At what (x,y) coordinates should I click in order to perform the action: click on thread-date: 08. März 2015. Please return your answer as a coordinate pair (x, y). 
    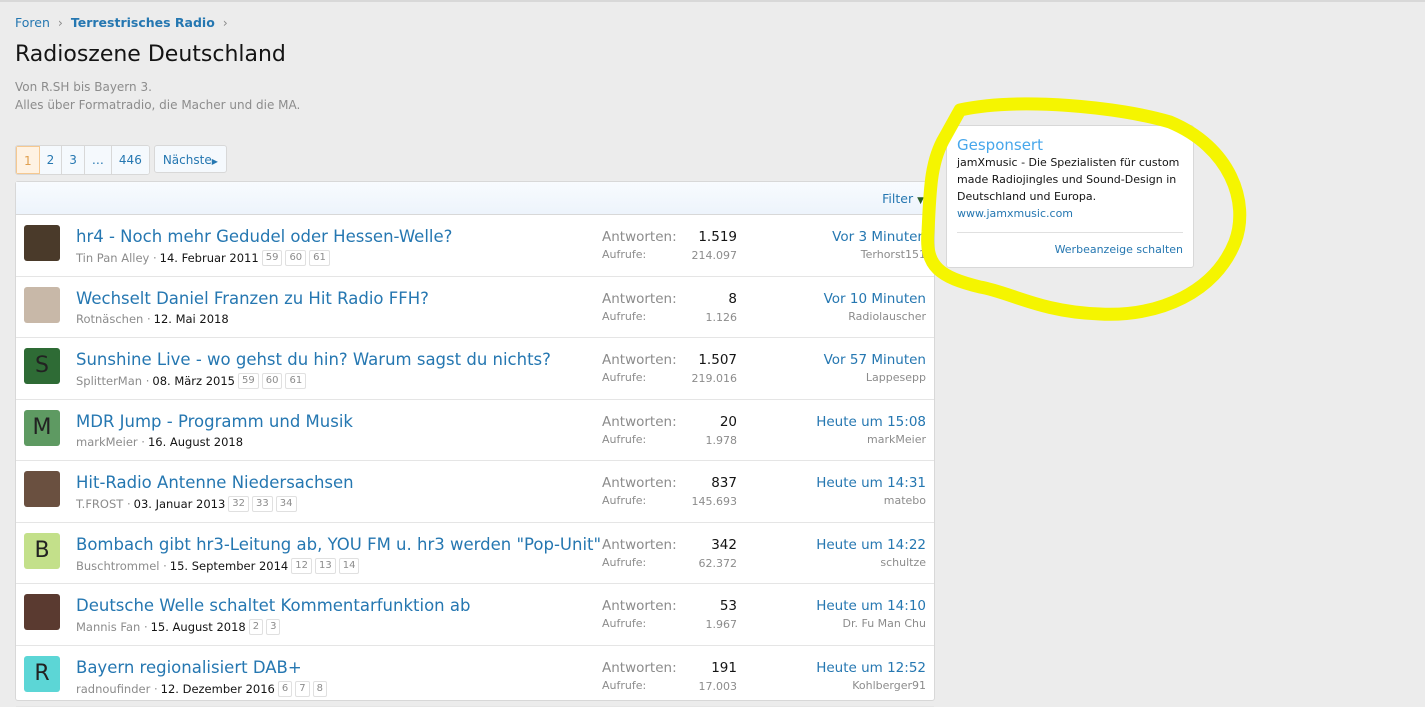
    Looking at the image, I should click on (193, 381).